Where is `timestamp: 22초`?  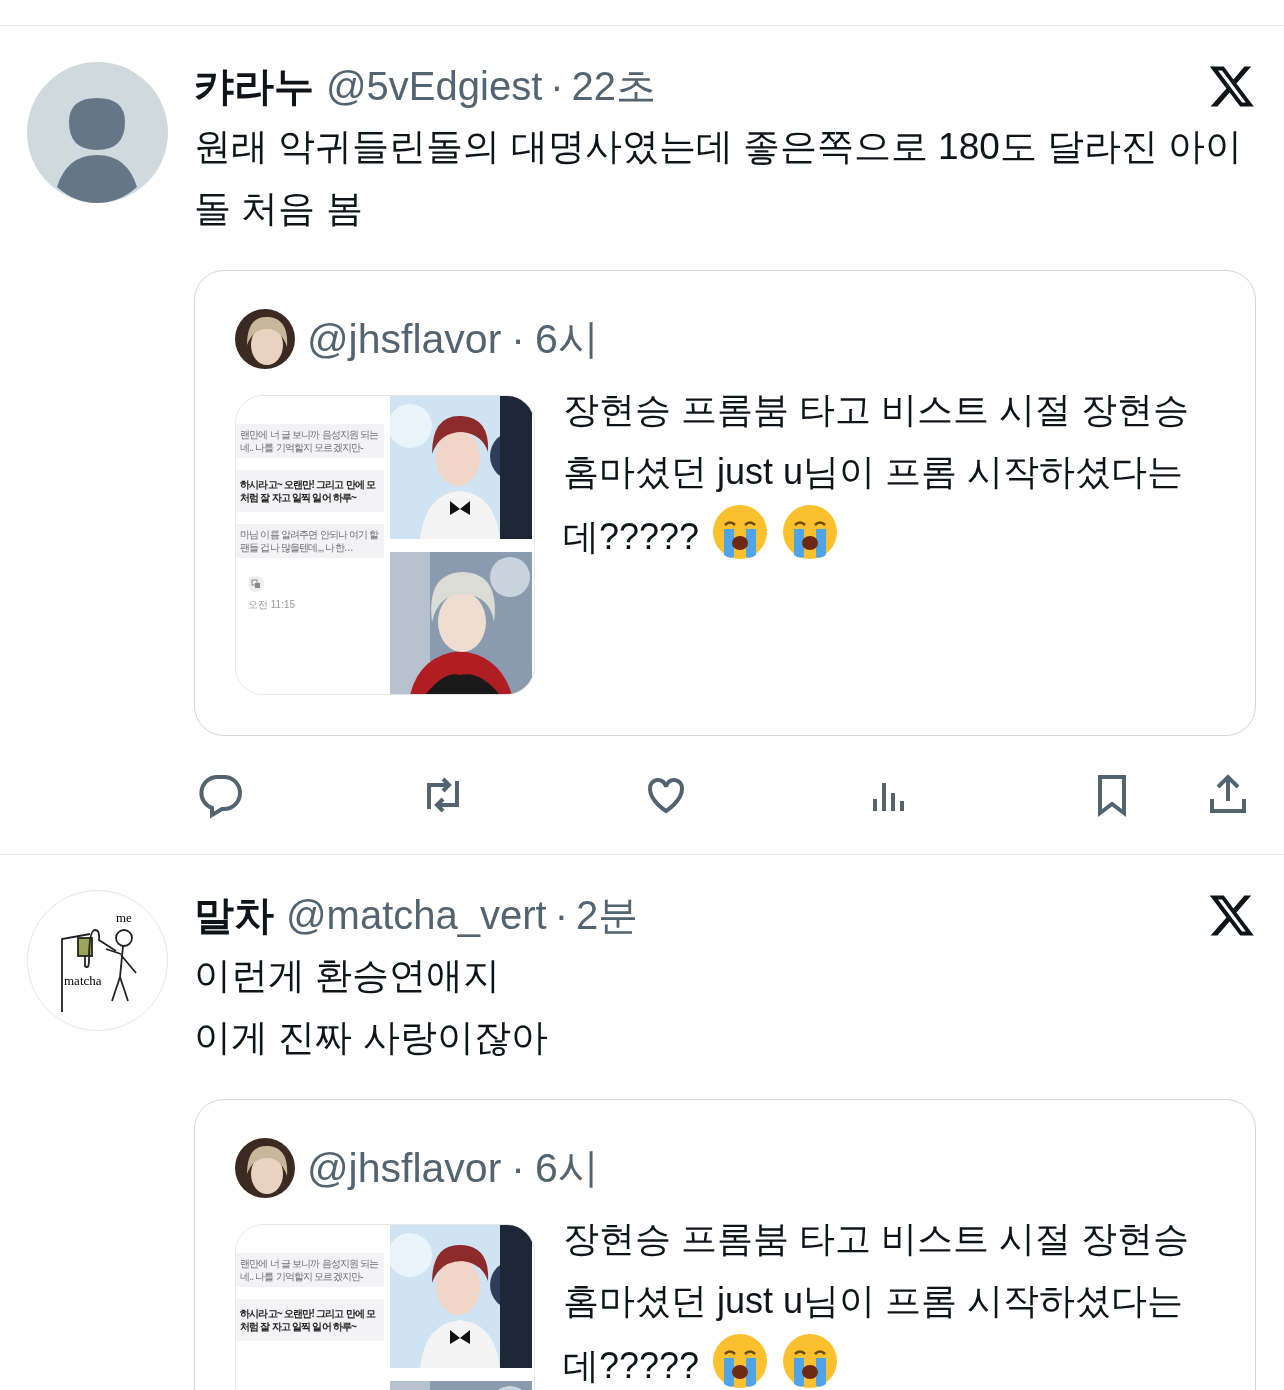
timestamp: 22초 is located at coordinates (614, 86).